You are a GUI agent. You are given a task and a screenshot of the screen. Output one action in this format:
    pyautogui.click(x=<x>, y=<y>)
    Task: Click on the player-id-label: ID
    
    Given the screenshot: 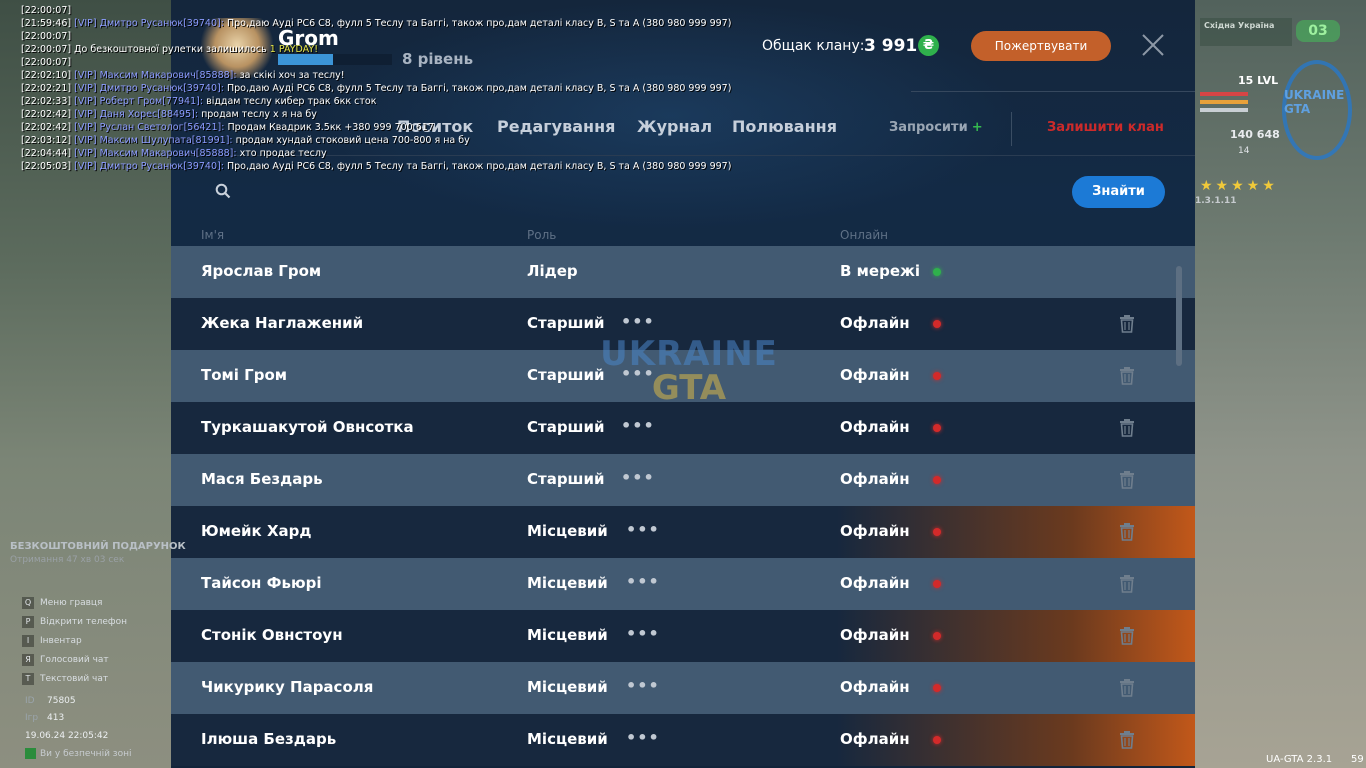 What is the action you would take?
    pyautogui.click(x=30, y=701)
    